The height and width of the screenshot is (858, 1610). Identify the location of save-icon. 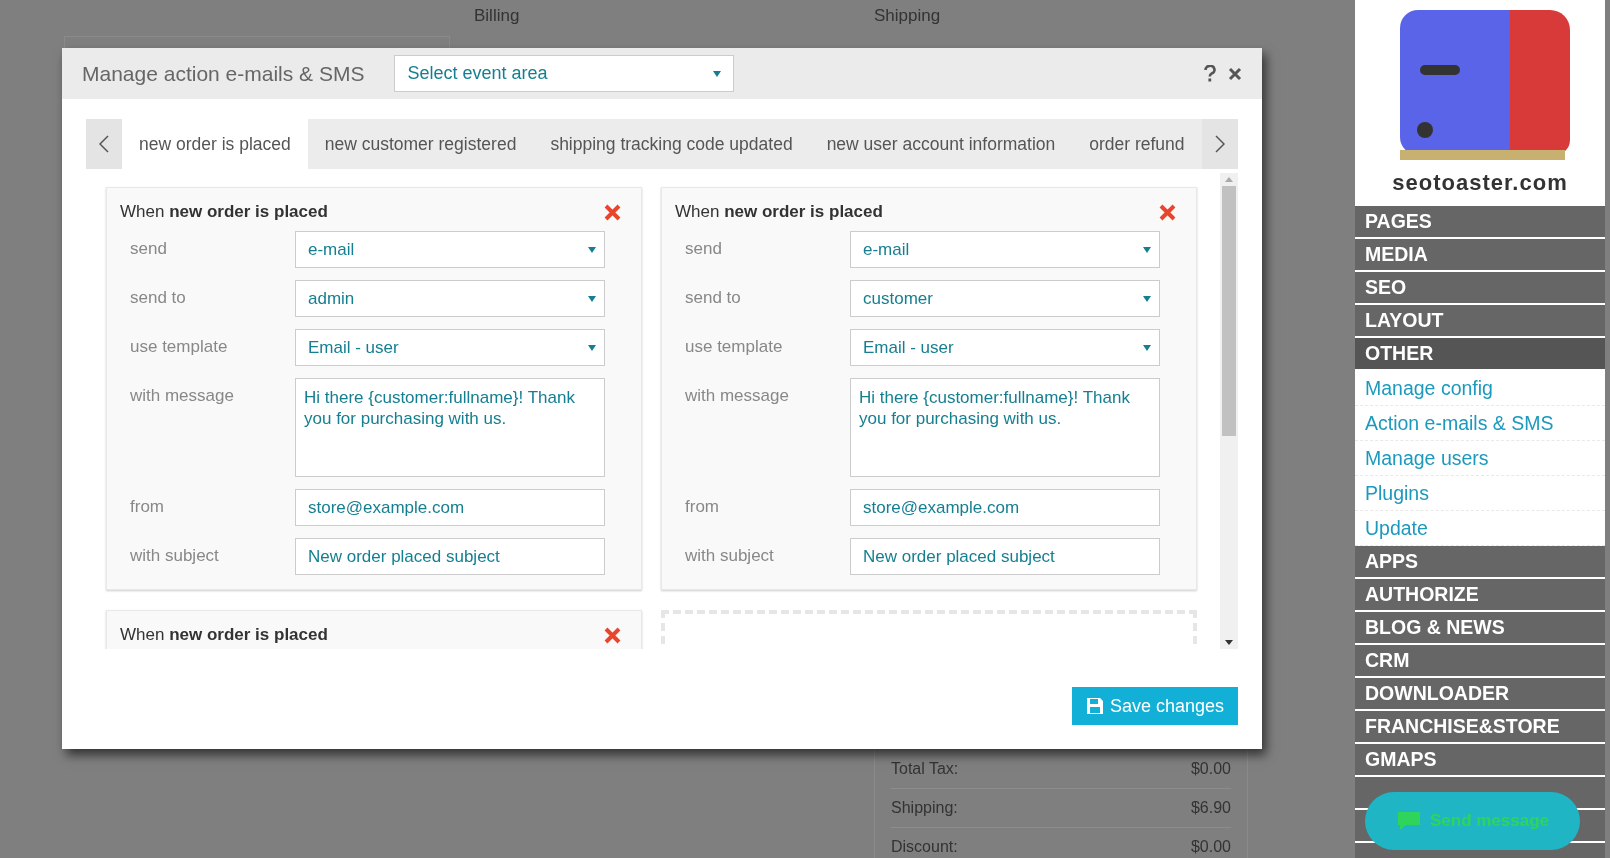
(1094, 706).